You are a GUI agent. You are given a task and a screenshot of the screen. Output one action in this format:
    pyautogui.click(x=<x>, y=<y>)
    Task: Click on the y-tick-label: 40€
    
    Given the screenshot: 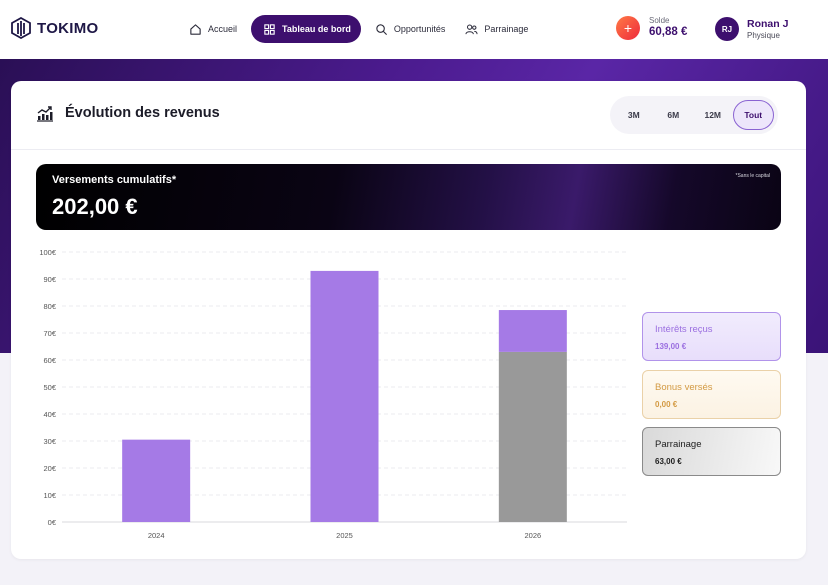 What is the action you would take?
    pyautogui.click(x=49, y=414)
    